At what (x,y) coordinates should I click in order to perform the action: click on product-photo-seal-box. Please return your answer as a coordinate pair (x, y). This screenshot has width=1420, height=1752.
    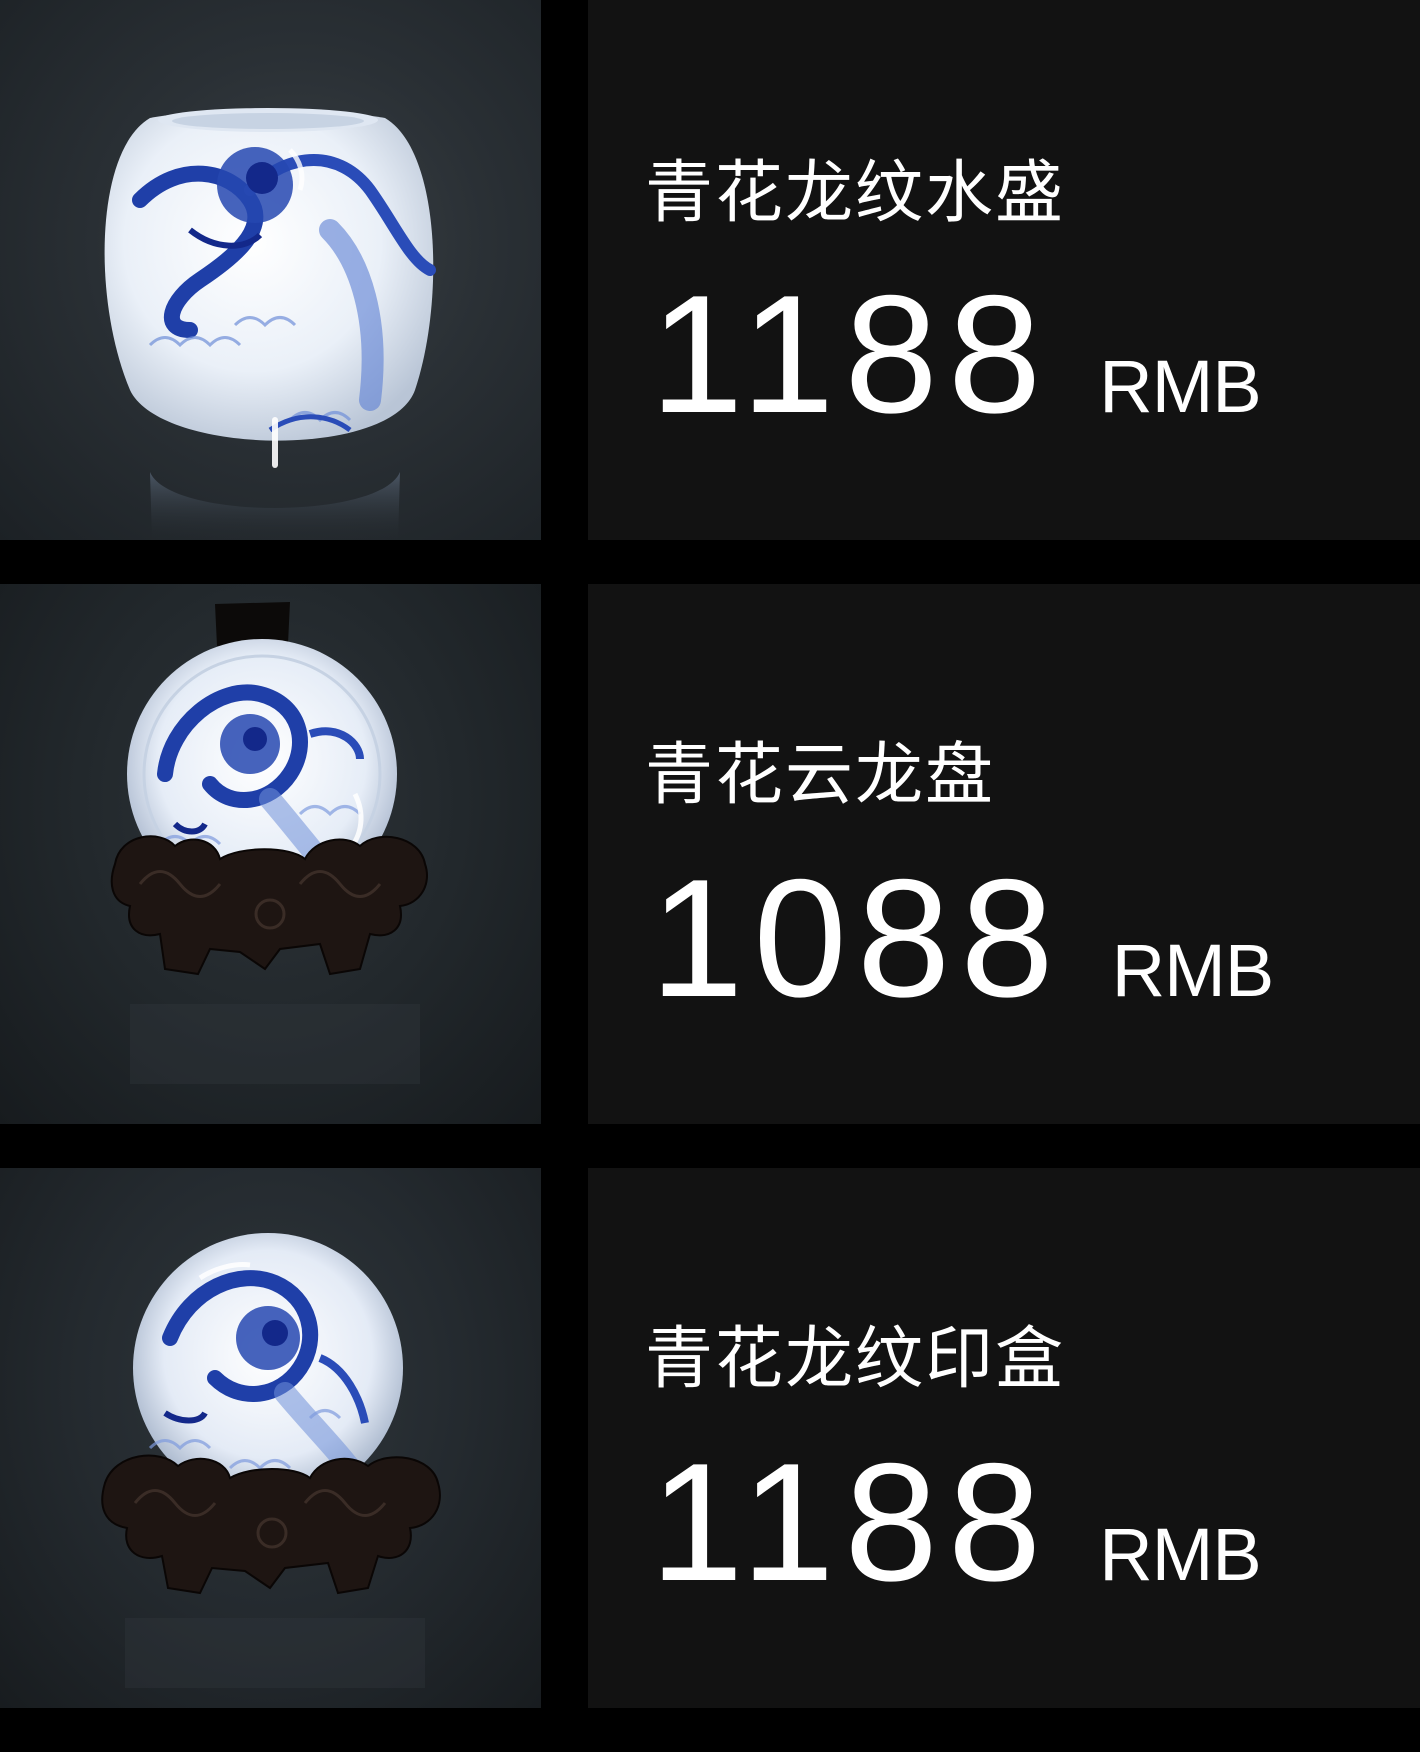
    Looking at the image, I should click on (270, 1438).